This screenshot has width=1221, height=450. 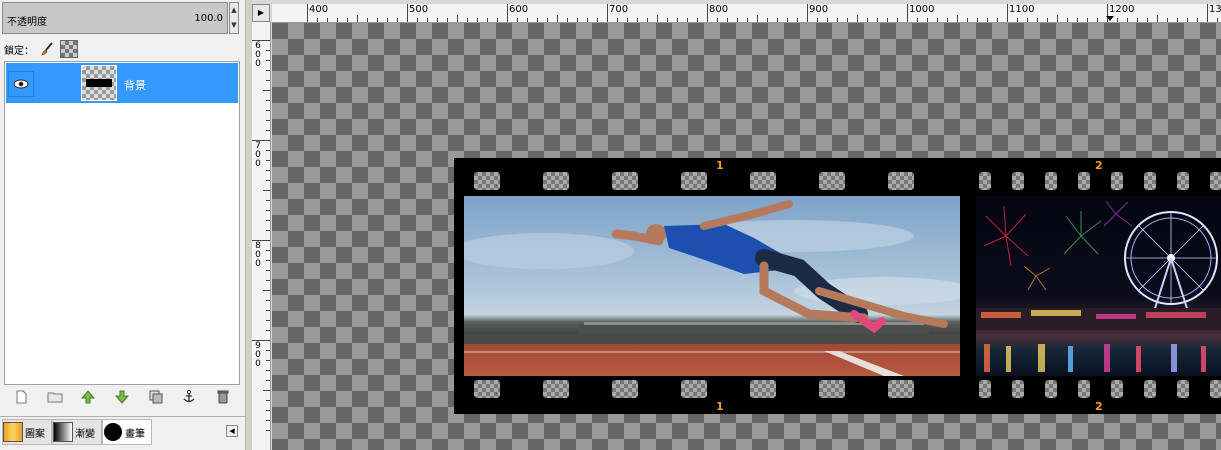 I want to click on tab-gradients: 漸變, so click(x=77, y=432).